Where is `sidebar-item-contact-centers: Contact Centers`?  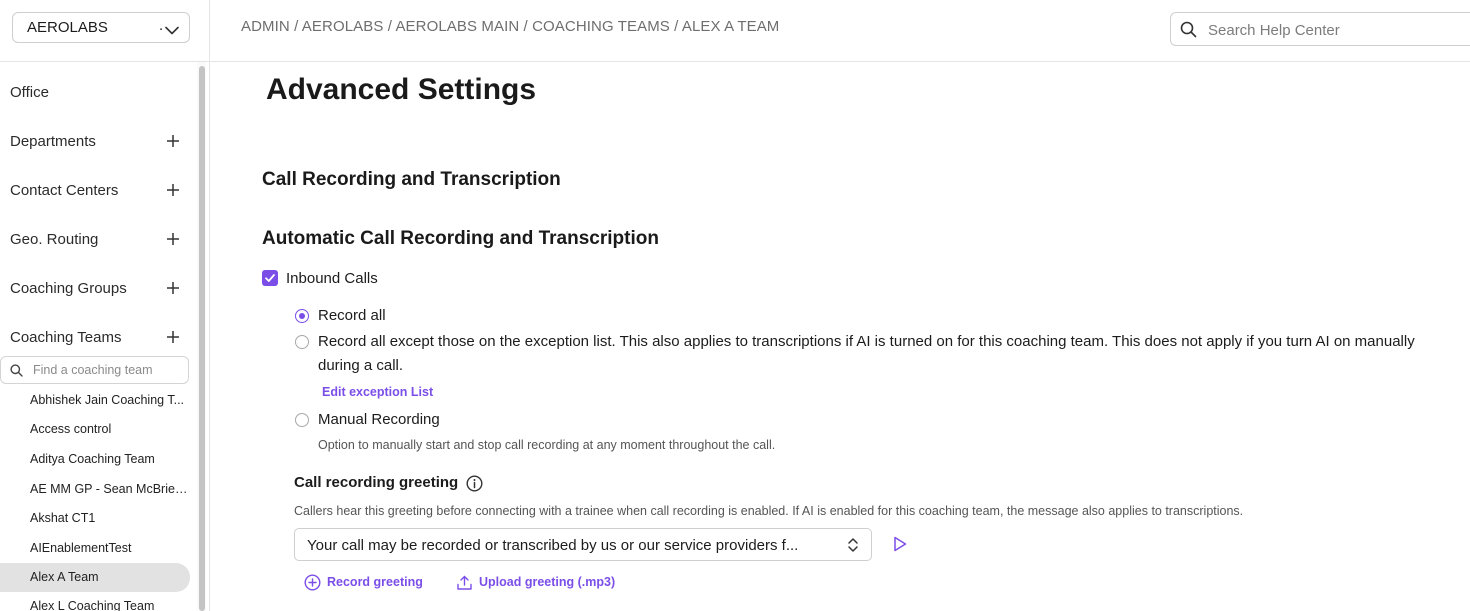
sidebar-item-contact-centers: Contact Centers is located at coordinates (97, 191).